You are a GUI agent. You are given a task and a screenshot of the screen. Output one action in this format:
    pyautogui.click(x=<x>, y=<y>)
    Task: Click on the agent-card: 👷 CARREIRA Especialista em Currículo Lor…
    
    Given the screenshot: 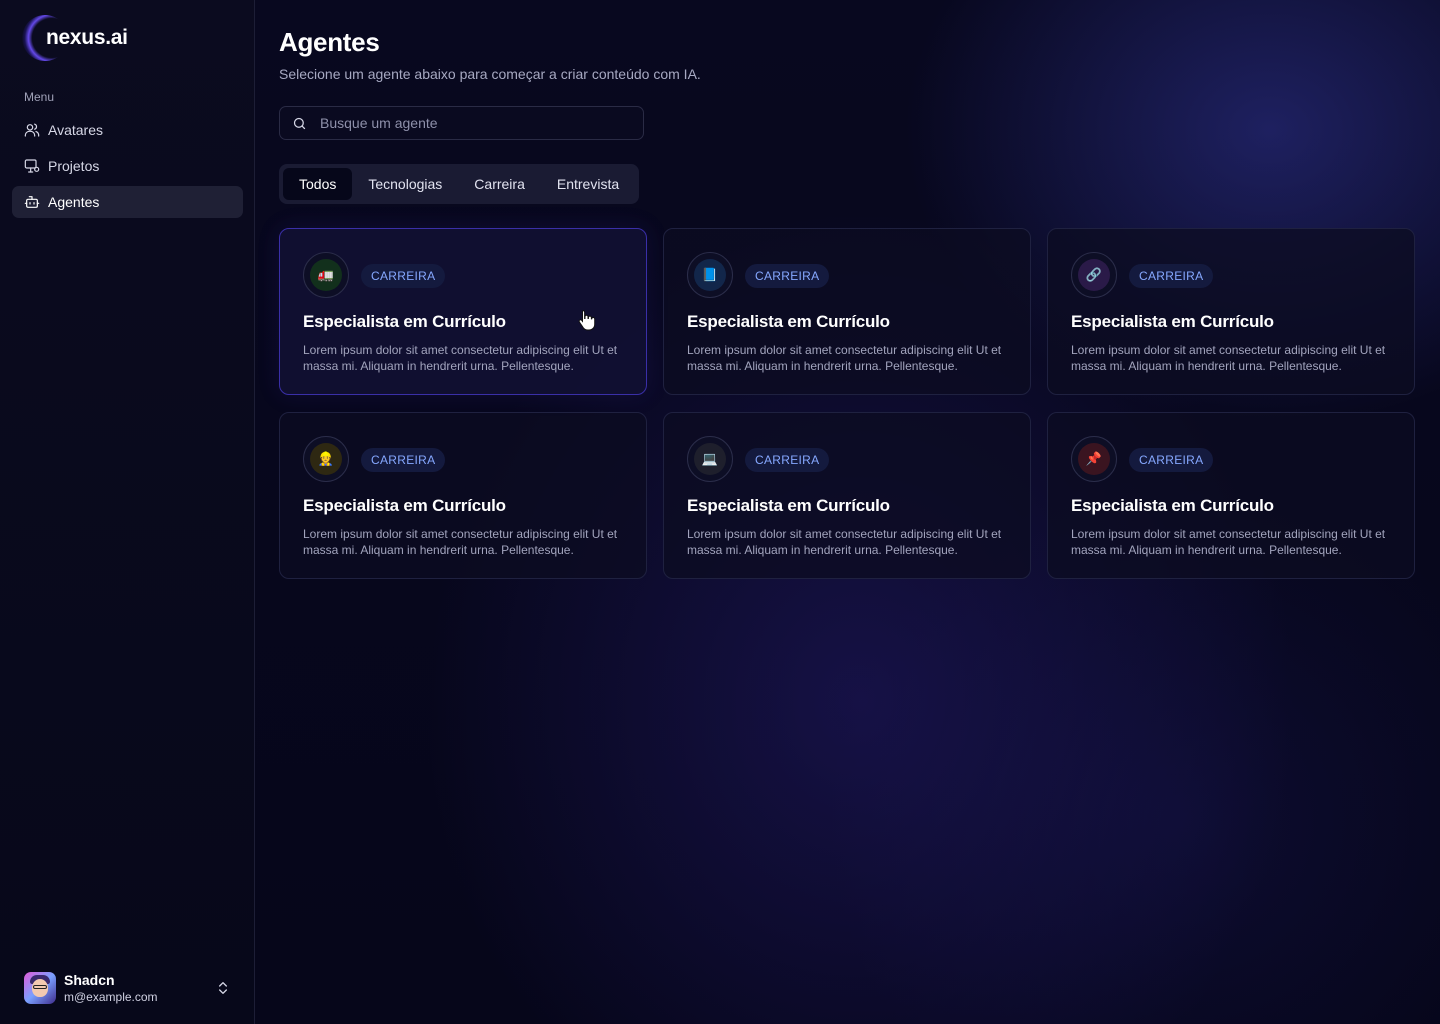 What is the action you would take?
    pyautogui.click(x=463, y=495)
    